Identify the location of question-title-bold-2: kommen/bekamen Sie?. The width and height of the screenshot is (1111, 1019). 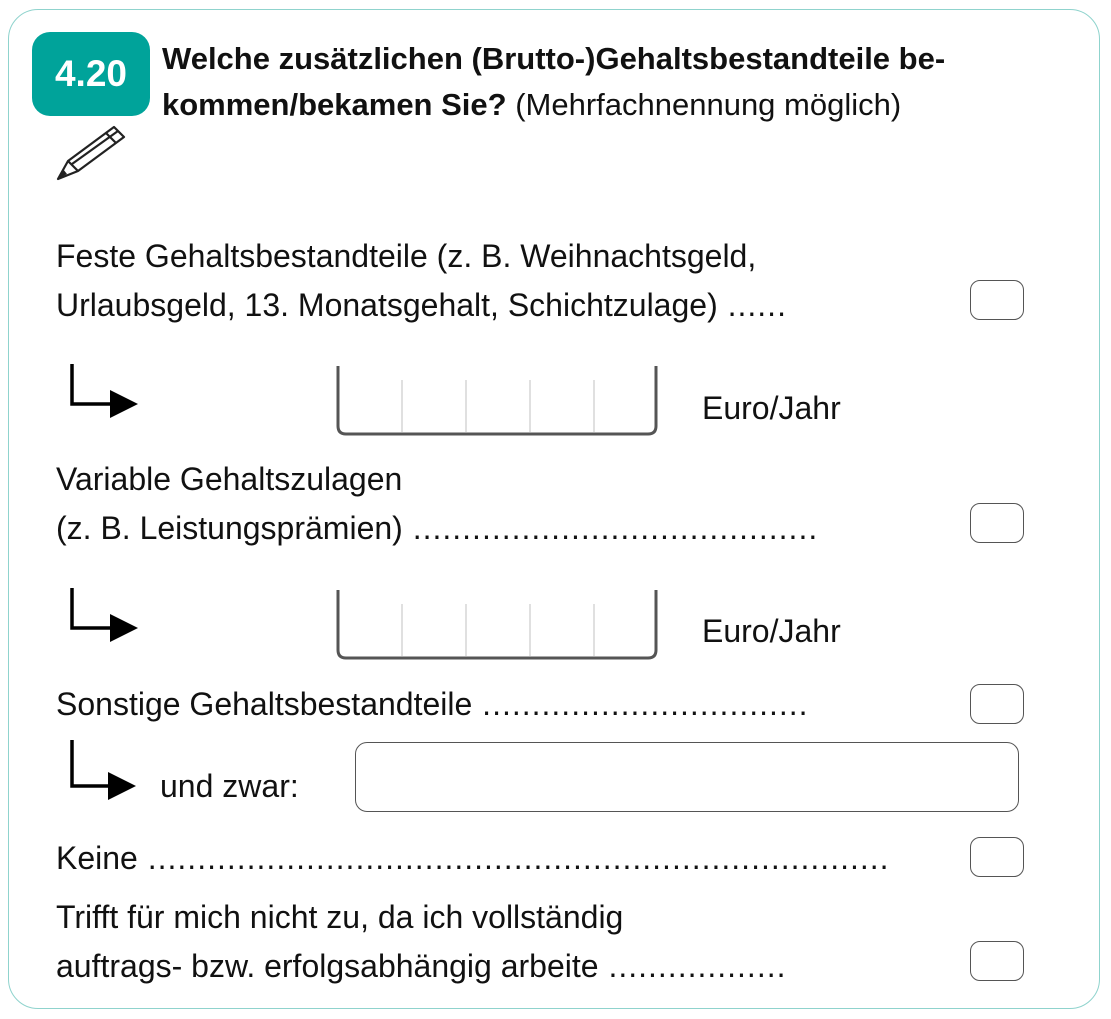
(334, 104).